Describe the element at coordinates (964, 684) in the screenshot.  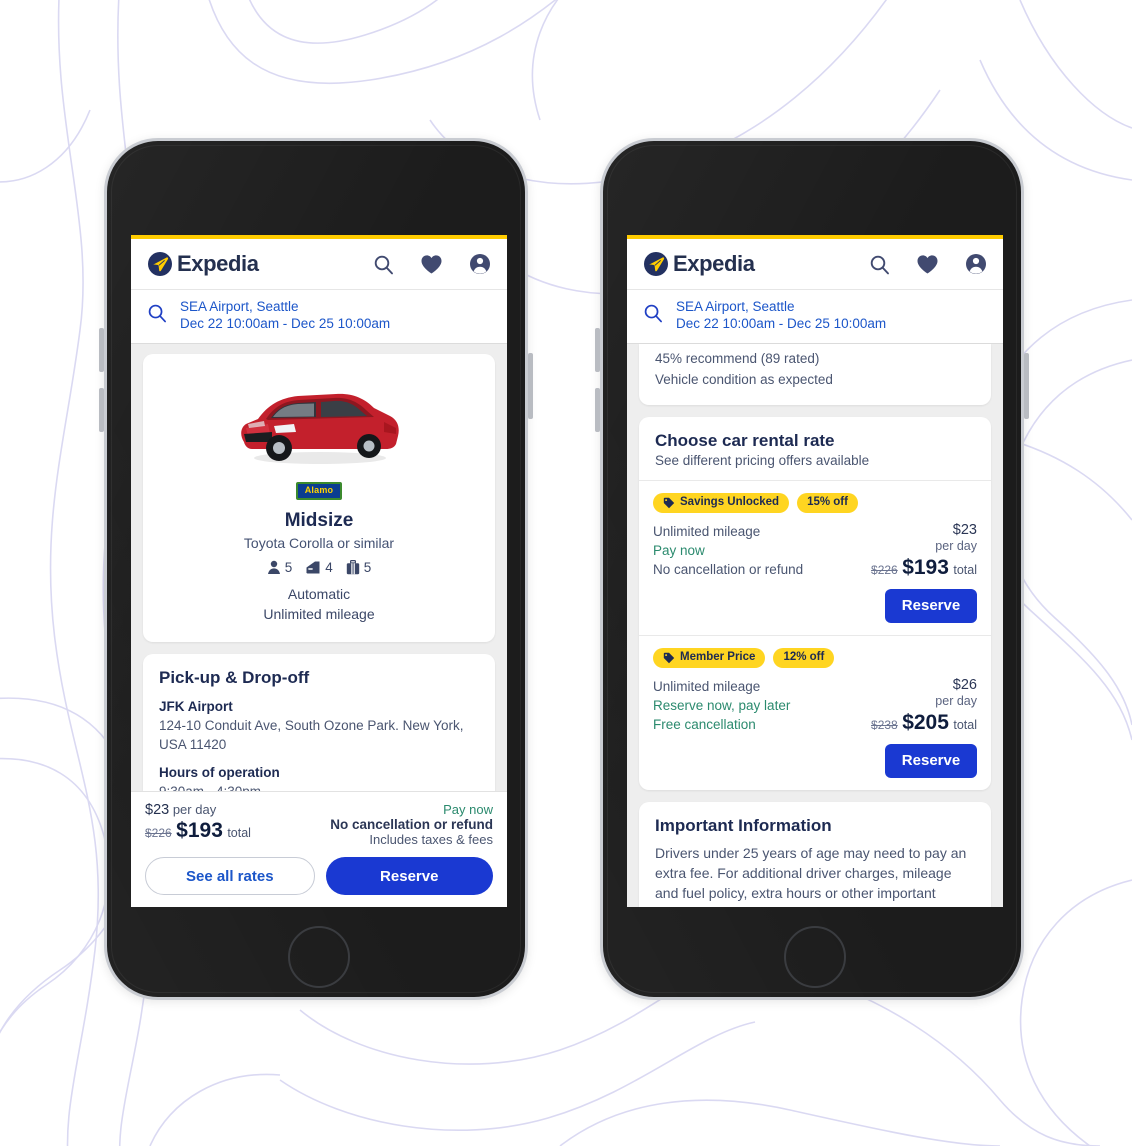
I see `rate-per-day-amount: $26` at that location.